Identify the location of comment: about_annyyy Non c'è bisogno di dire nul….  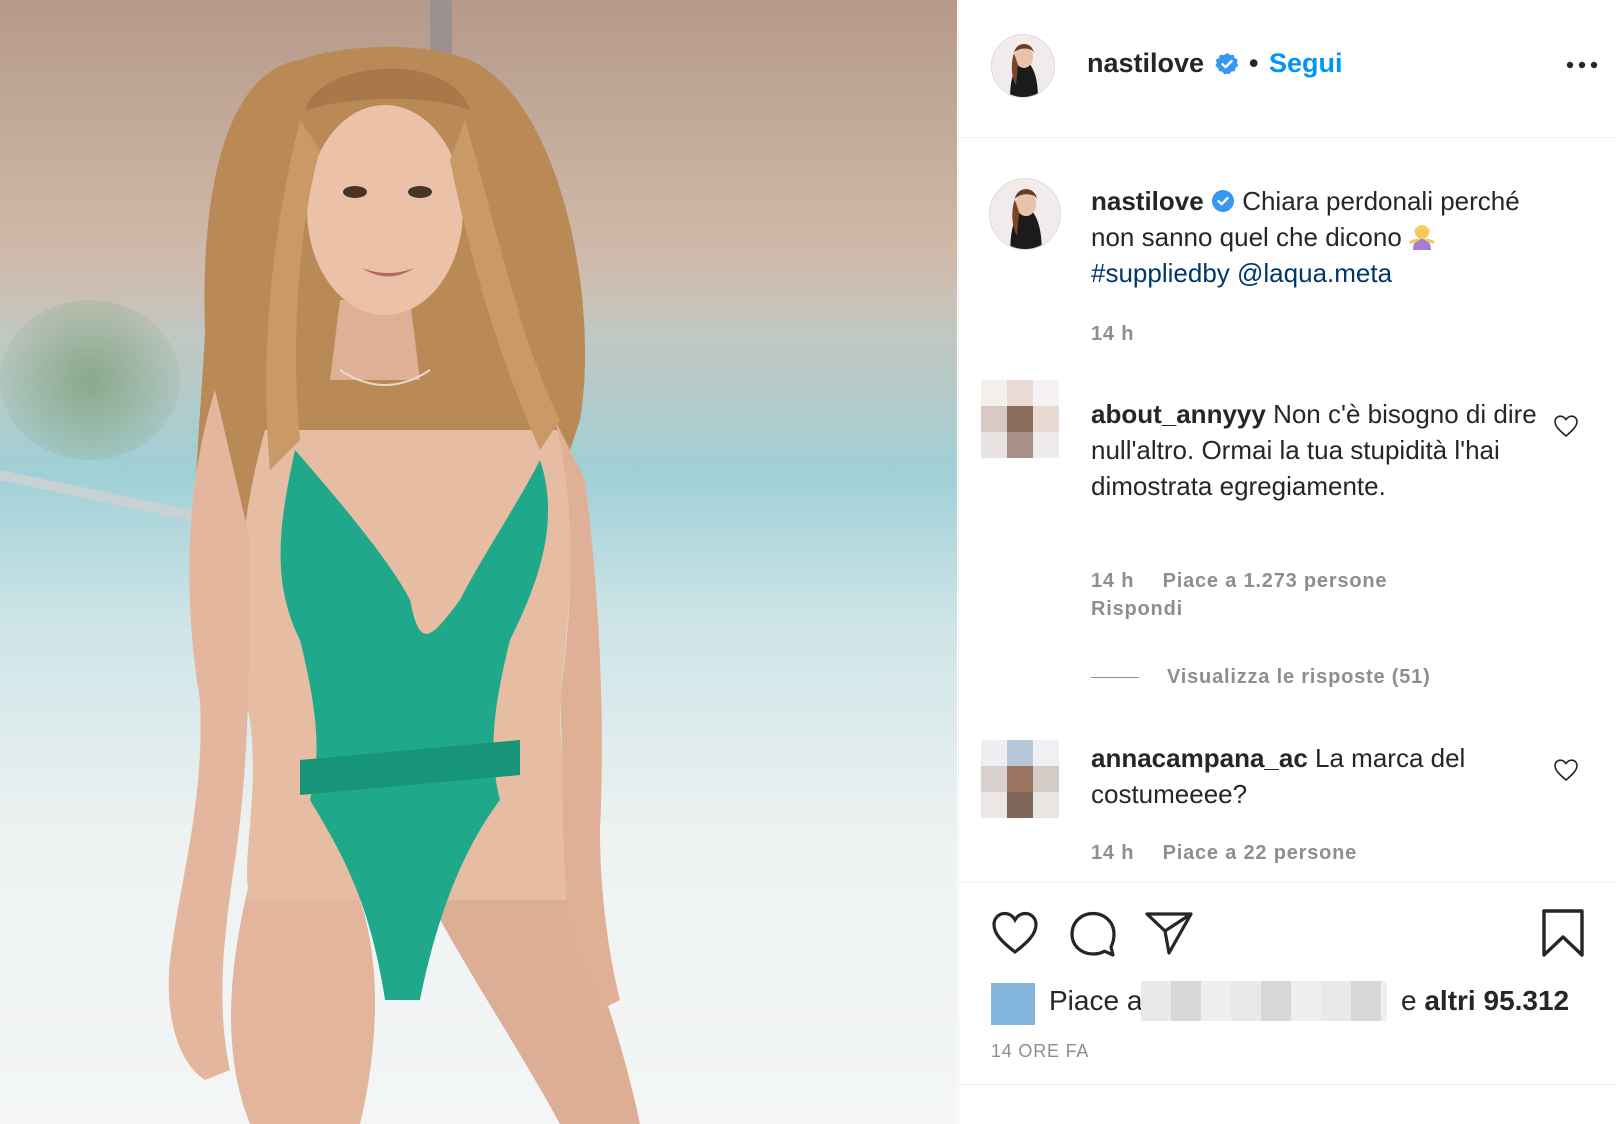
(1326, 450).